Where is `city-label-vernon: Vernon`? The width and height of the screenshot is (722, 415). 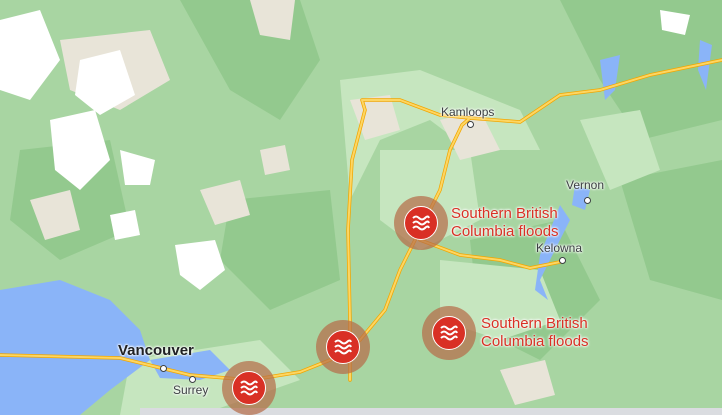 city-label-vernon: Vernon is located at coordinates (585, 185).